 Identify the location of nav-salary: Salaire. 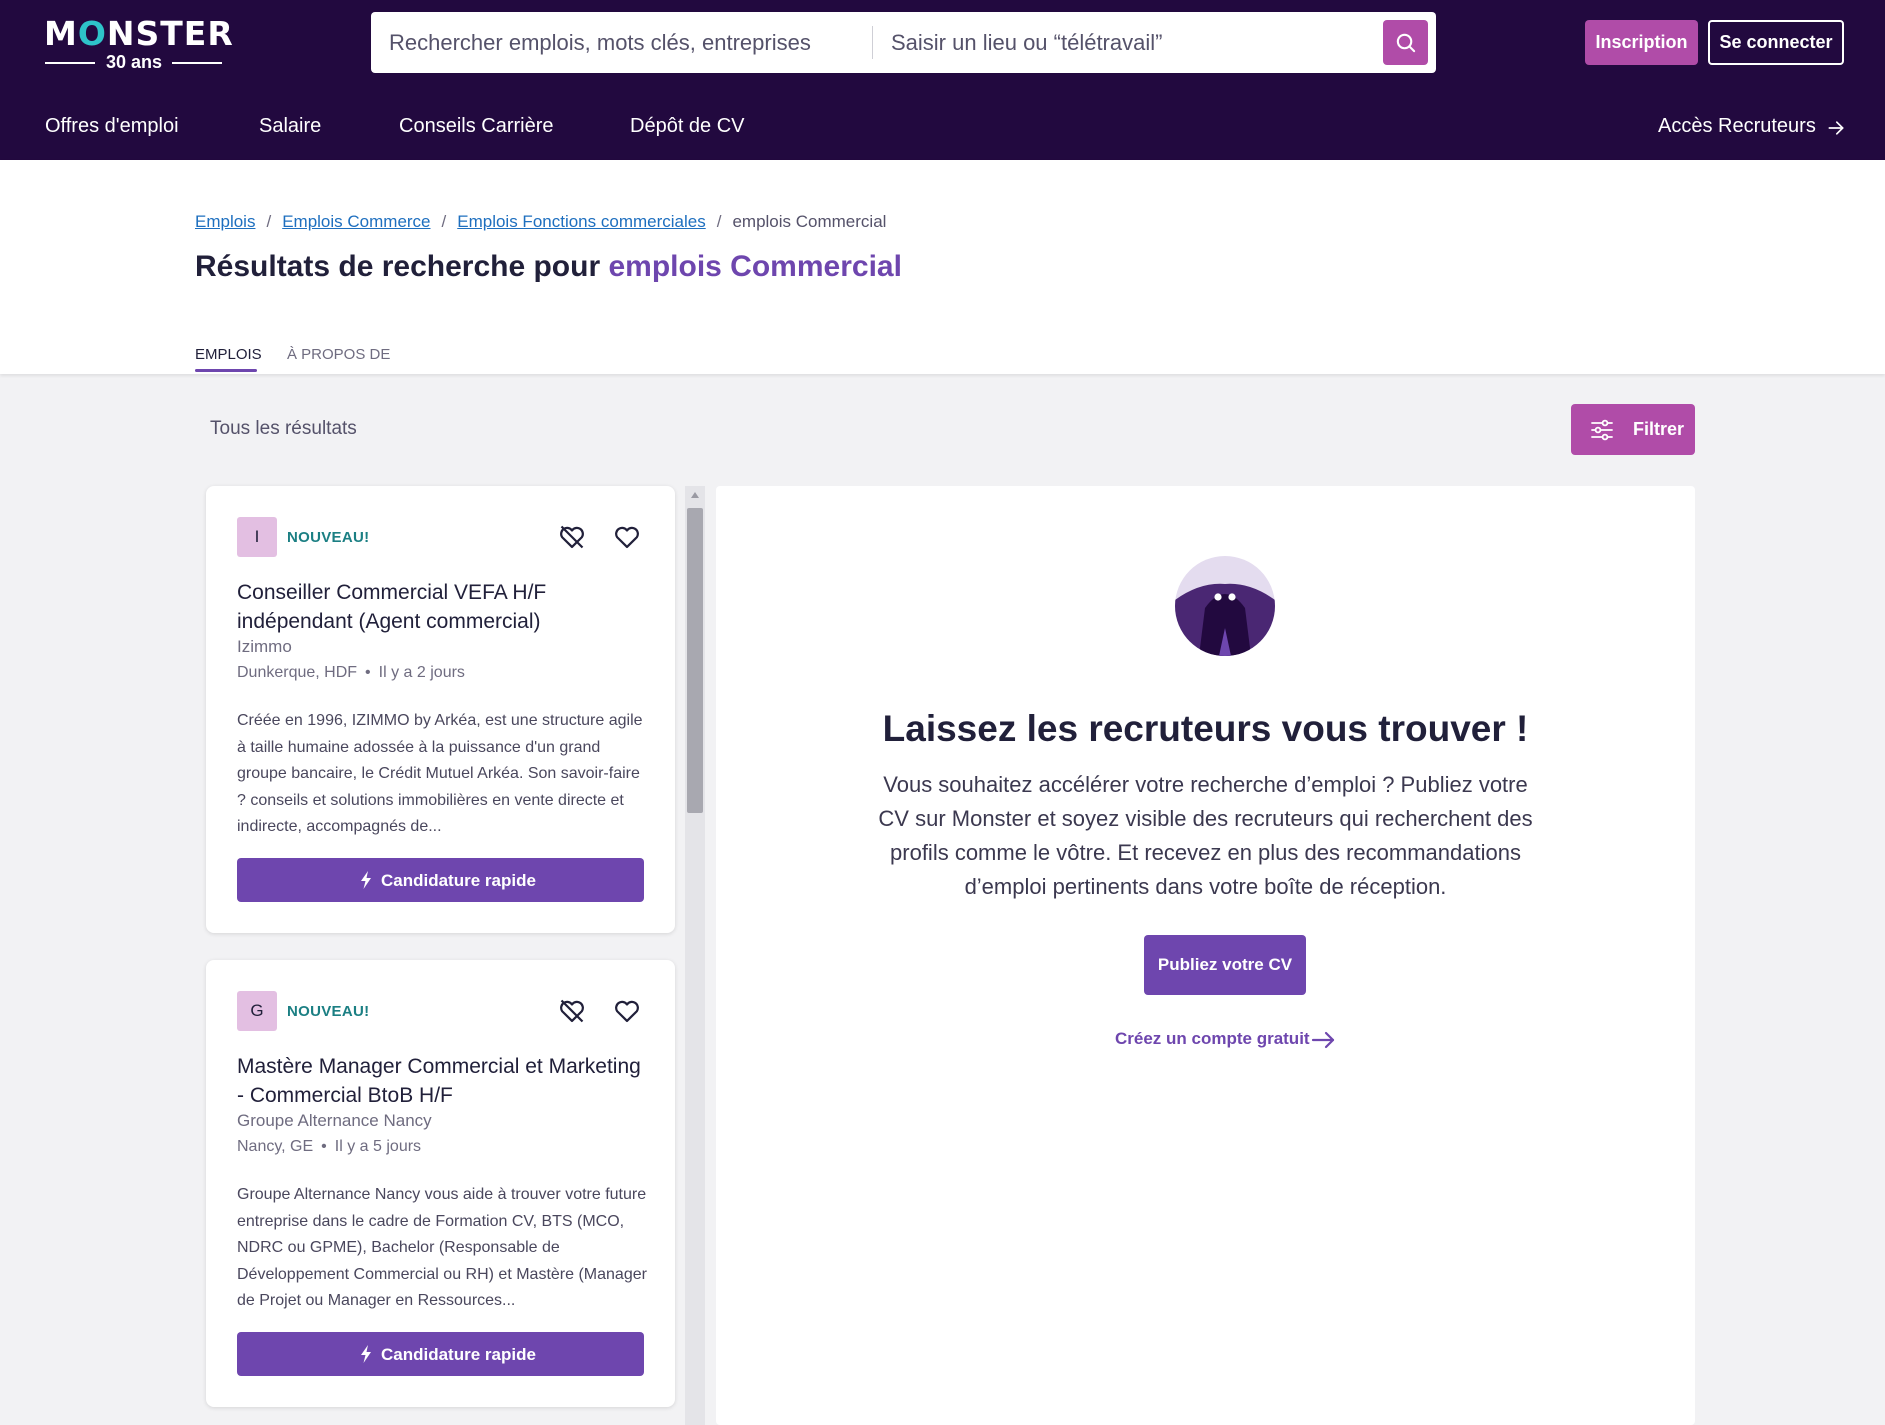
(290, 126).